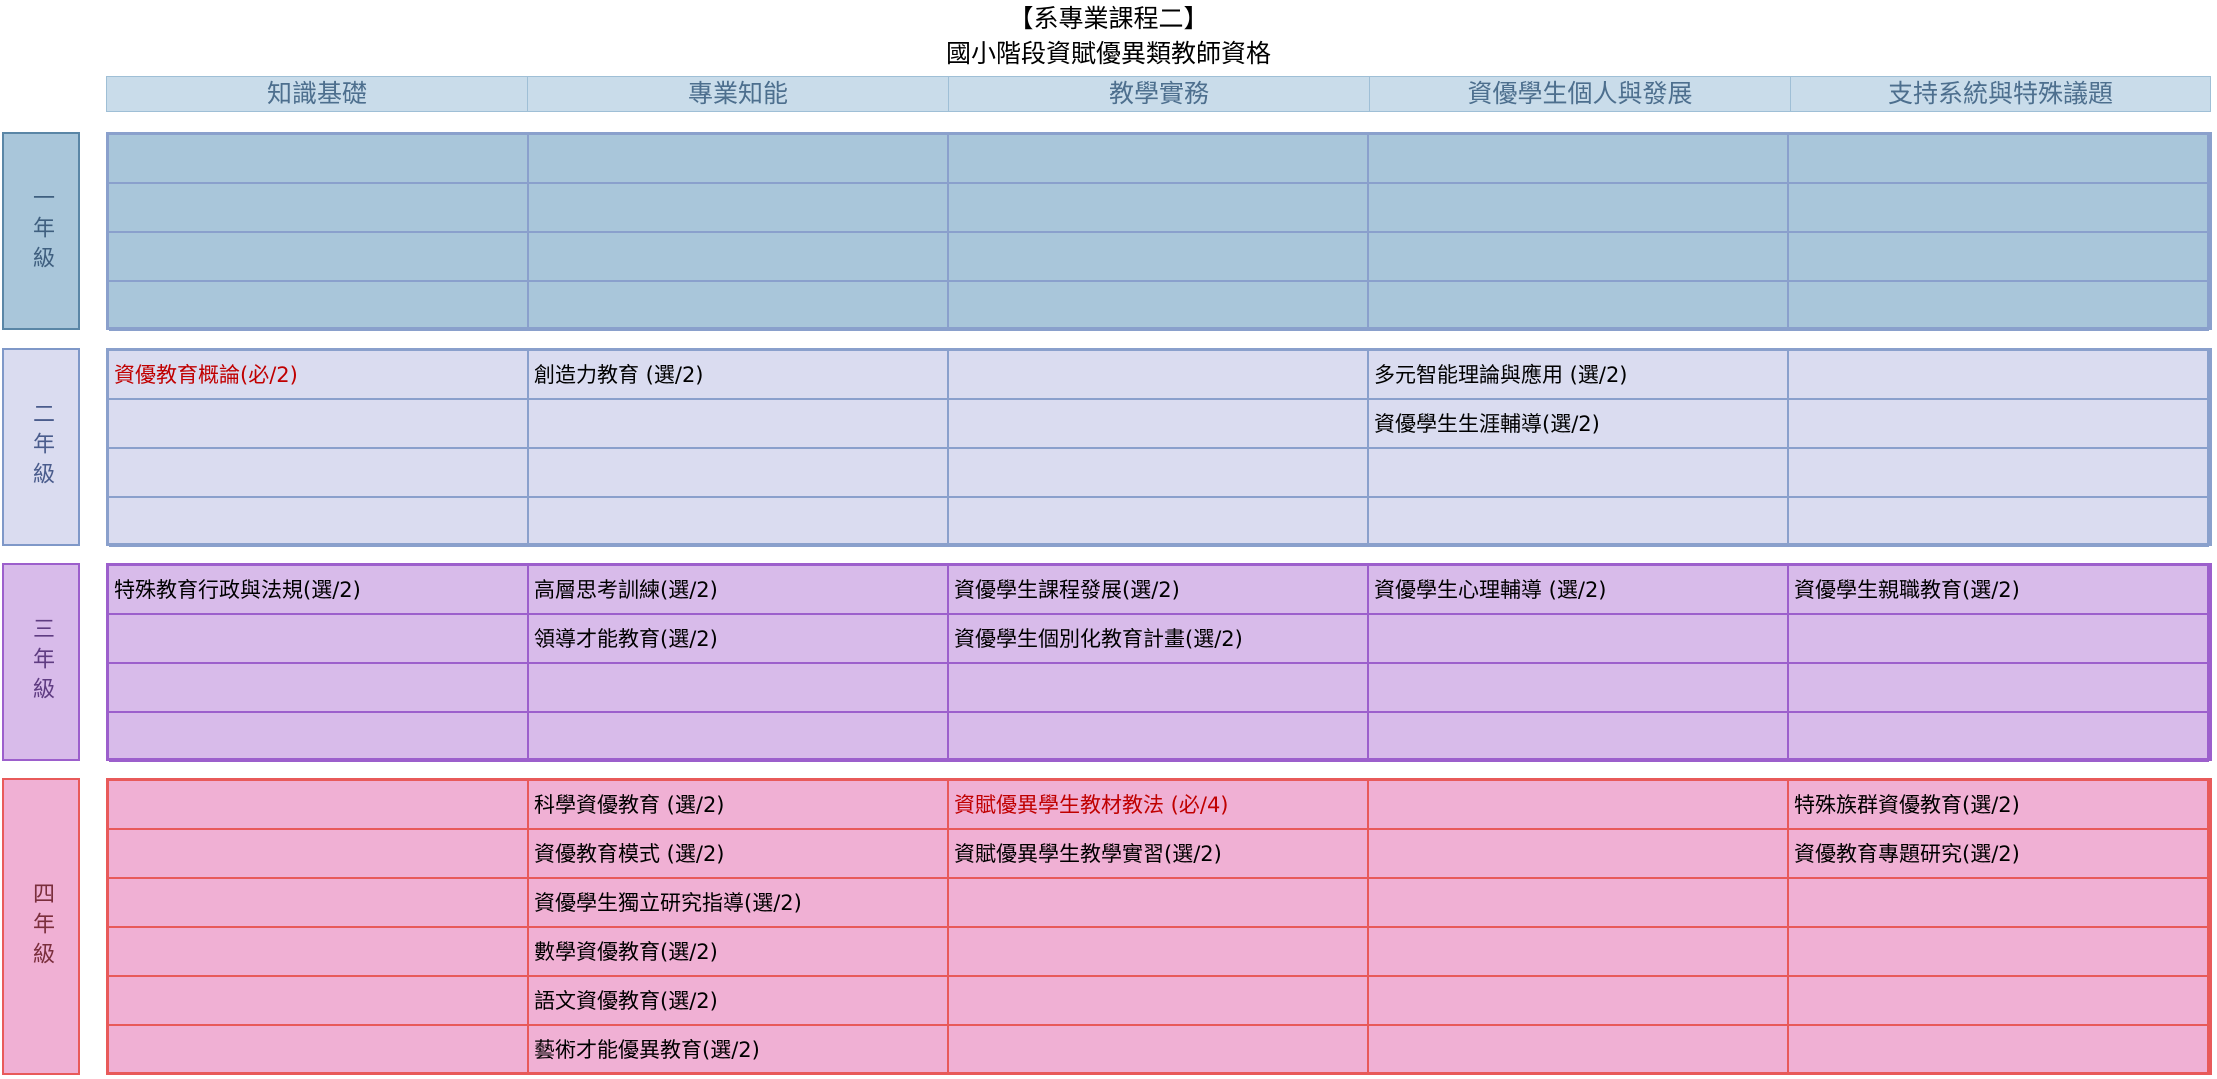 This screenshot has height=1079, width=2217. What do you see at coordinates (1999, 854) in the screenshot?
I see `course-cell: 資優教育專題研究(選/2)` at bounding box center [1999, 854].